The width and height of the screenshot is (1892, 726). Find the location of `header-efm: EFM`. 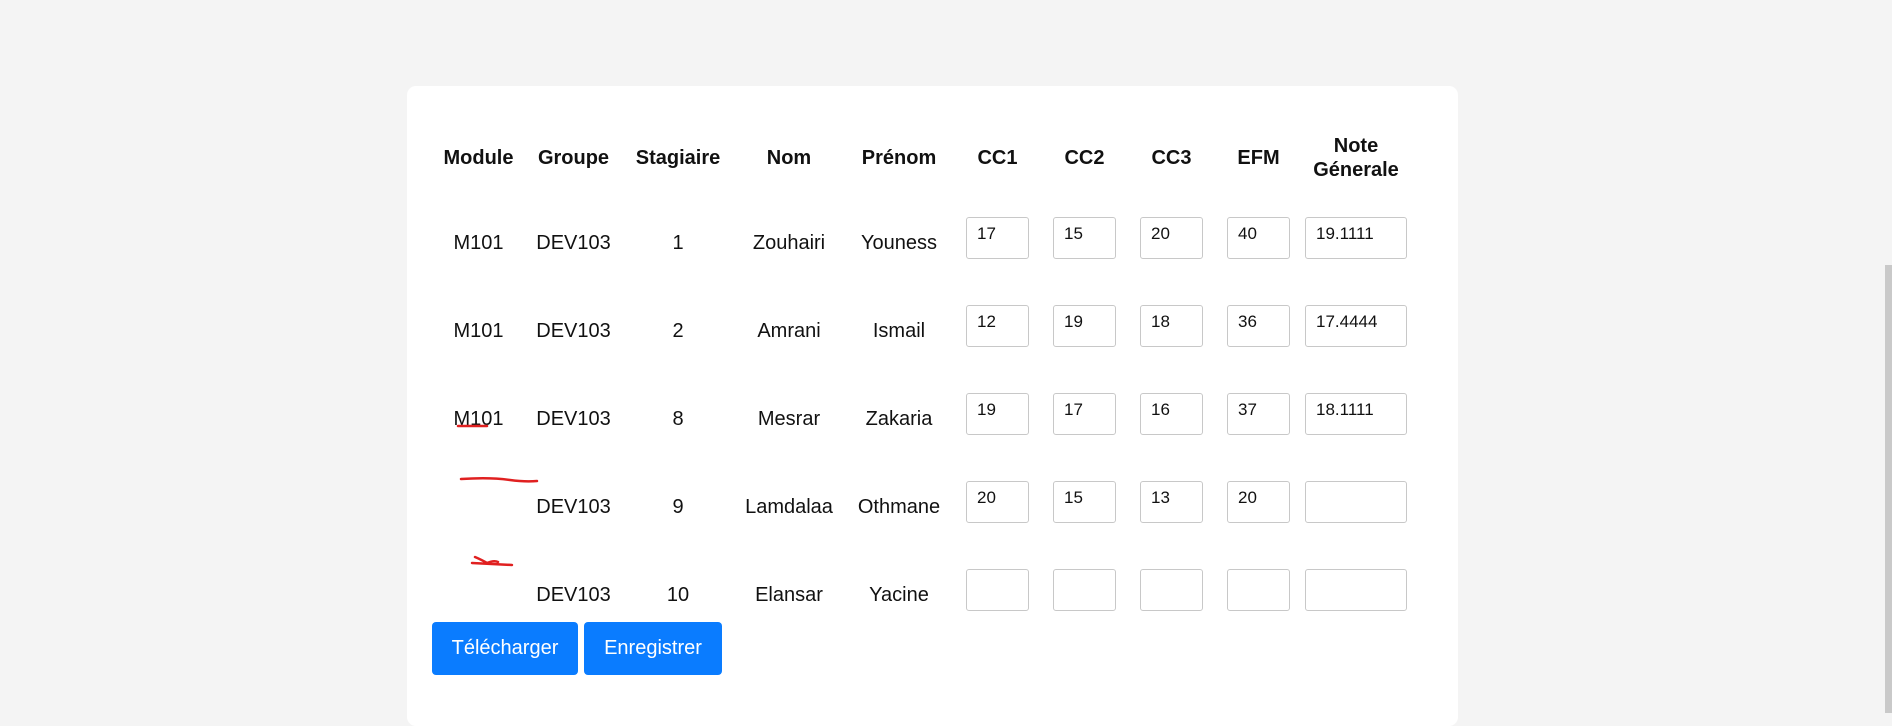

header-efm: EFM is located at coordinates (1258, 158).